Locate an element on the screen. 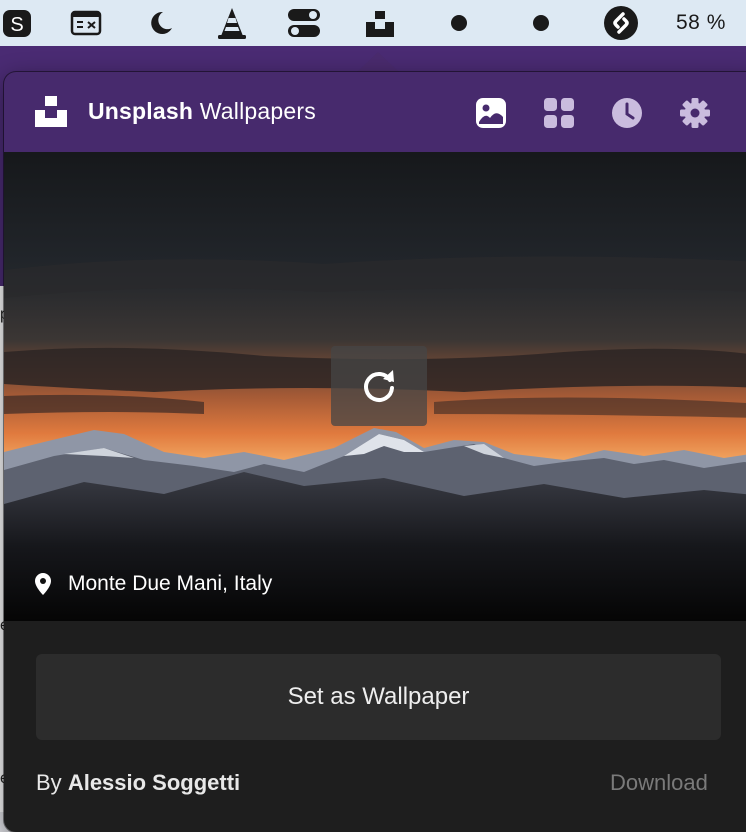 The width and height of the screenshot is (746, 832). menu-bar: S 58 % is located at coordinates (373, 23).